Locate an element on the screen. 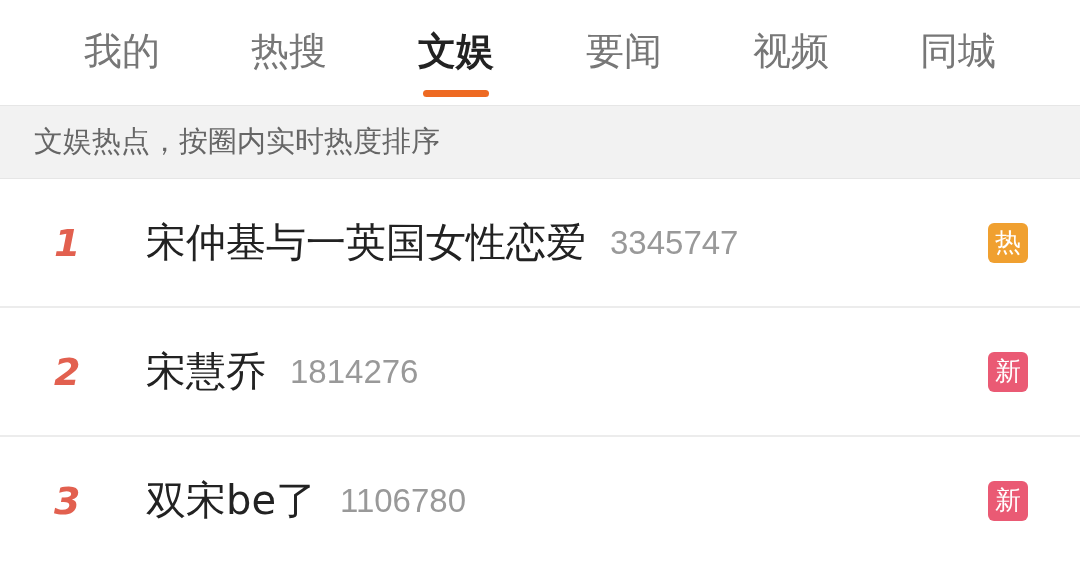 Image resolution: width=1080 pixels, height=561 pixels. tab: 同城 is located at coordinates (957, 52).